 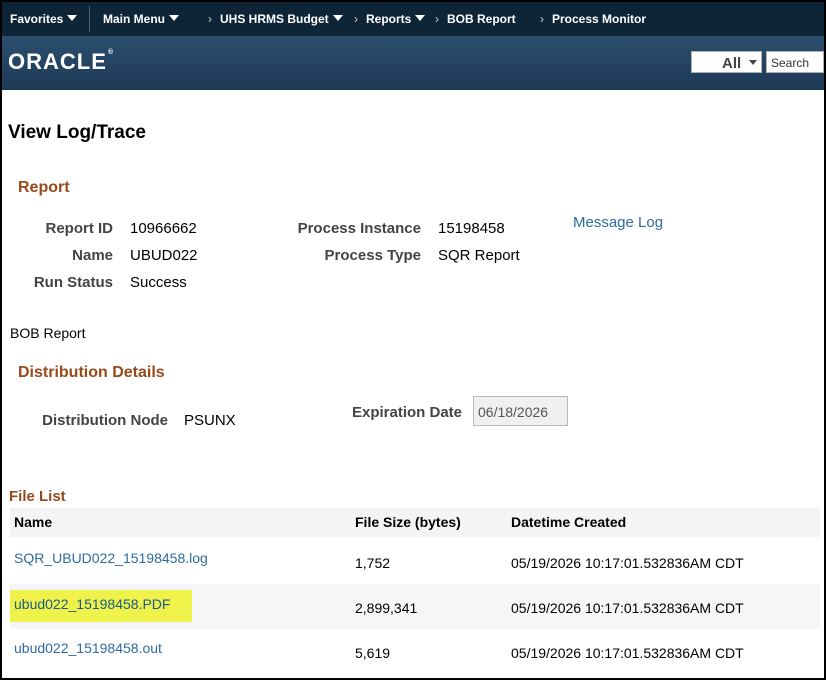 What do you see at coordinates (569, 522) in the screenshot?
I see `column-header-datetime: Datetime Created` at bounding box center [569, 522].